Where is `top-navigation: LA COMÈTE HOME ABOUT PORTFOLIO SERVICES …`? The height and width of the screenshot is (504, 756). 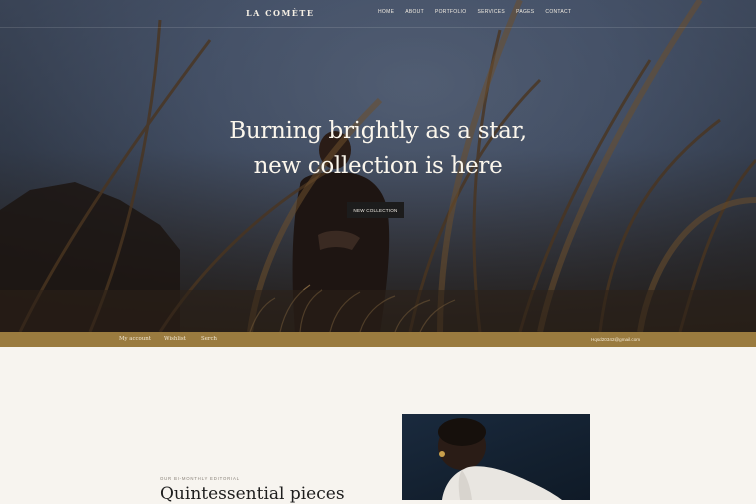 top-navigation: LA COMÈTE HOME ABOUT PORTFOLIO SERVICES … is located at coordinates (378, 14).